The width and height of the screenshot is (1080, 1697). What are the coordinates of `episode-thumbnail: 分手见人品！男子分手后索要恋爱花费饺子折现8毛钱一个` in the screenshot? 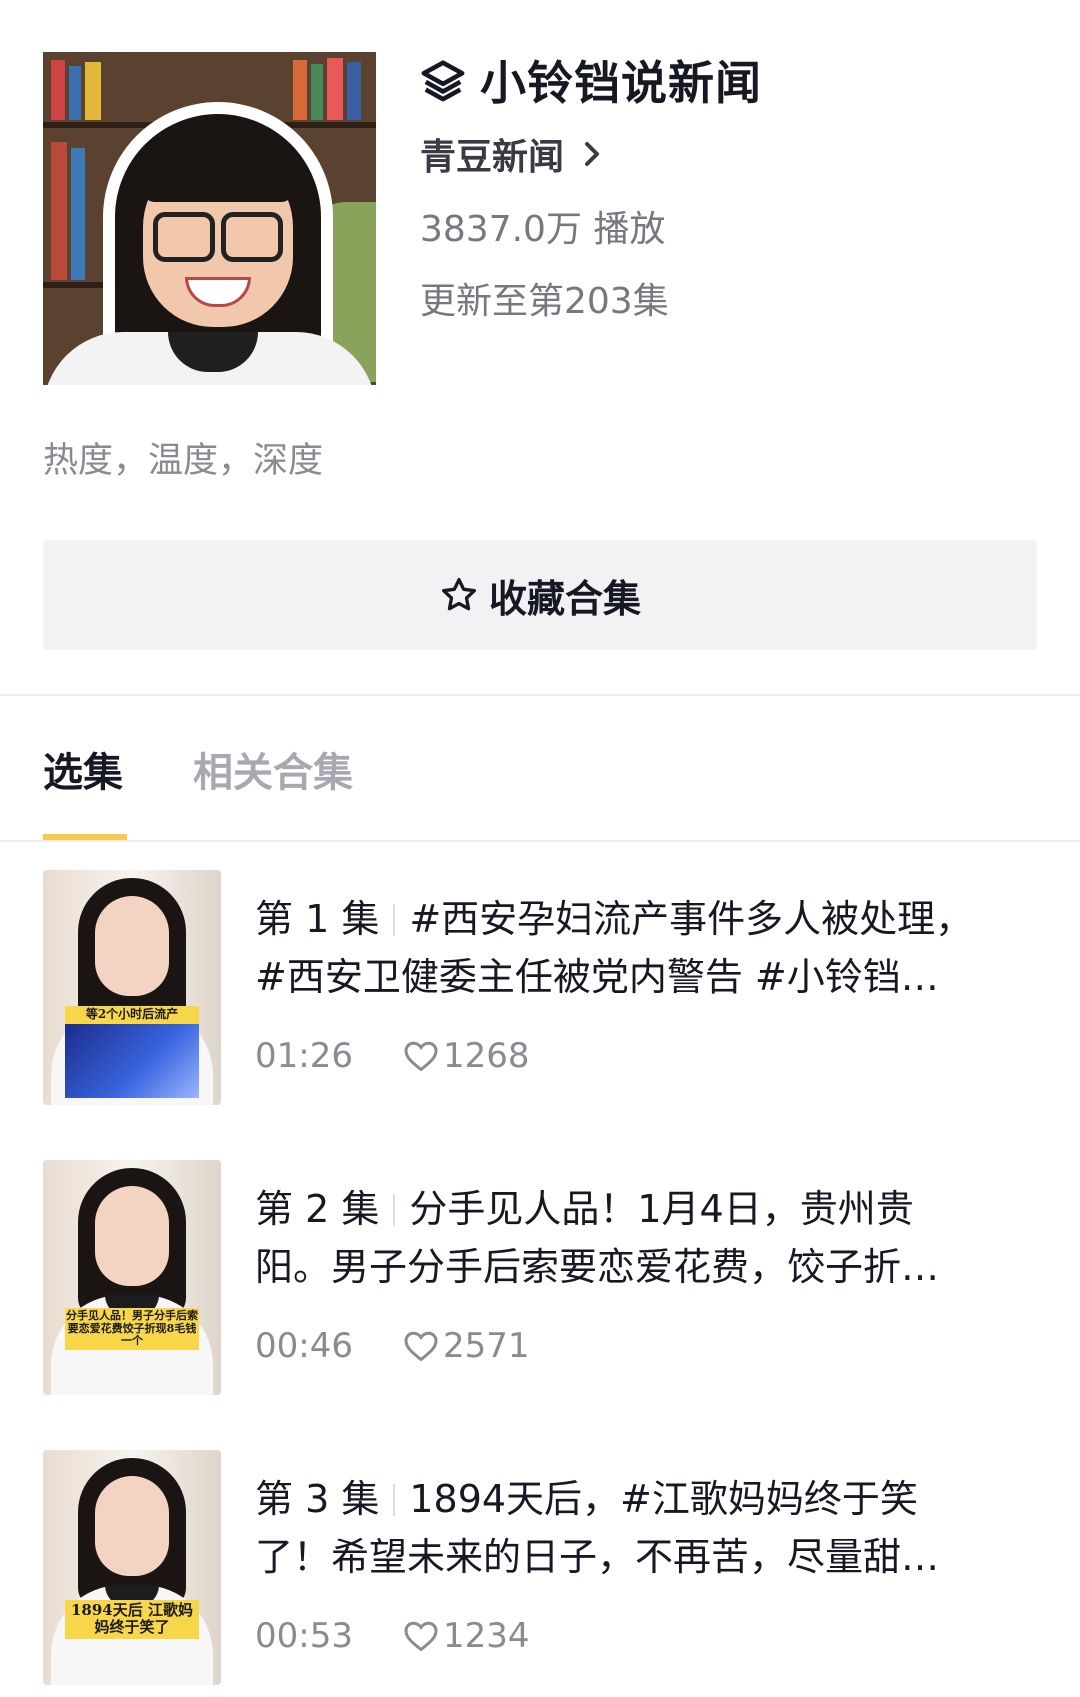 It's located at (132, 1277).